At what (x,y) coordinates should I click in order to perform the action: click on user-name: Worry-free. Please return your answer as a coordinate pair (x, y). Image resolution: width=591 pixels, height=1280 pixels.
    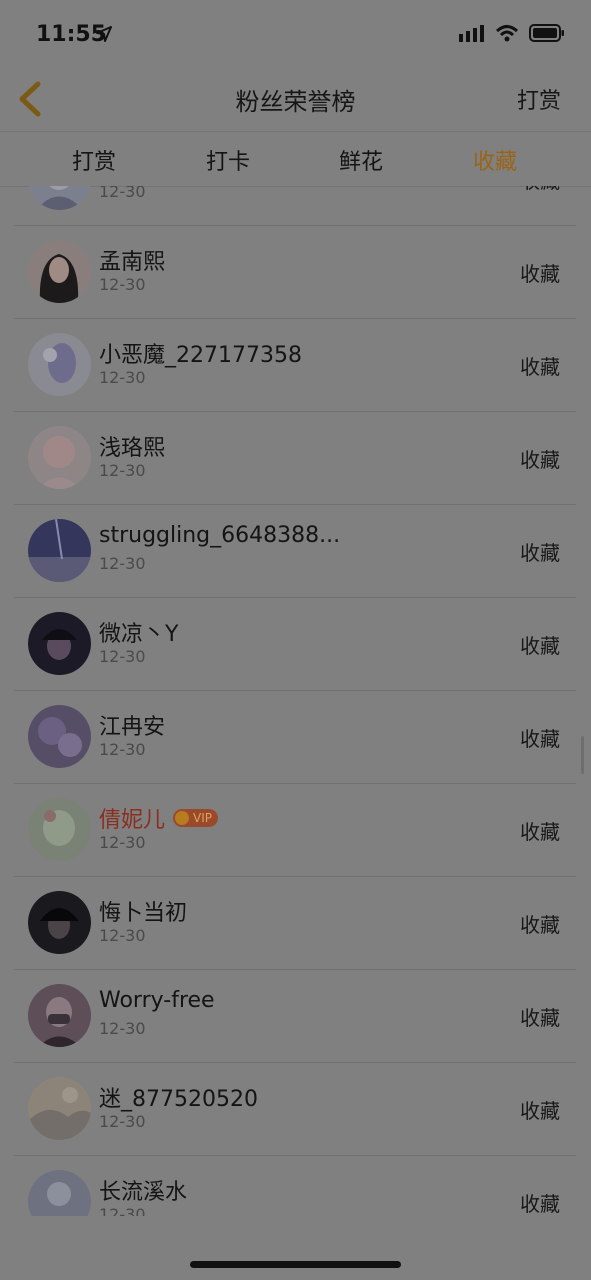
    Looking at the image, I should click on (157, 1000).